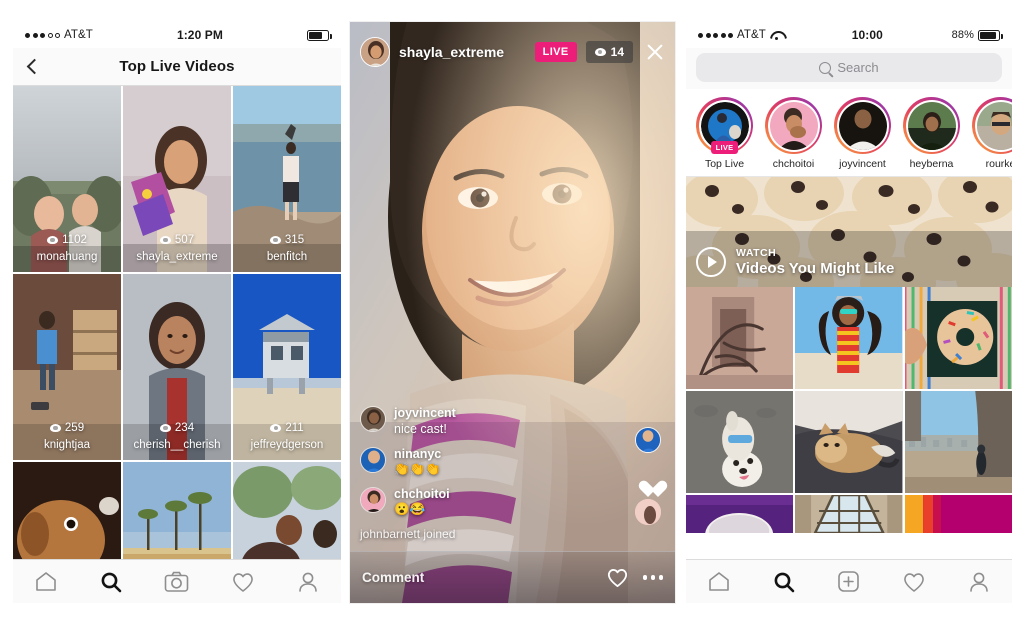 This screenshot has width=1024, height=625. What do you see at coordinates (724, 147) in the screenshot?
I see `story-live-badge: LIVE` at bounding box center [724, 147].